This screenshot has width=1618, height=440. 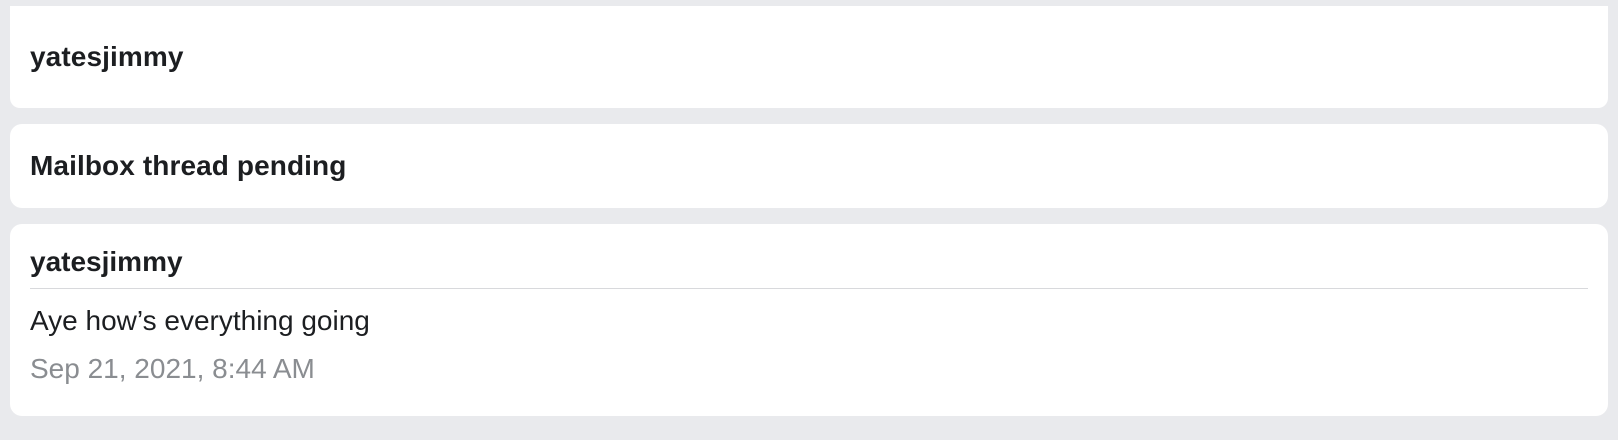 What do you see at coordinates (188, 165) in the screenshot?
I see `thread-status-text: Mailbox thread pending` at bounding box center [188, 165].